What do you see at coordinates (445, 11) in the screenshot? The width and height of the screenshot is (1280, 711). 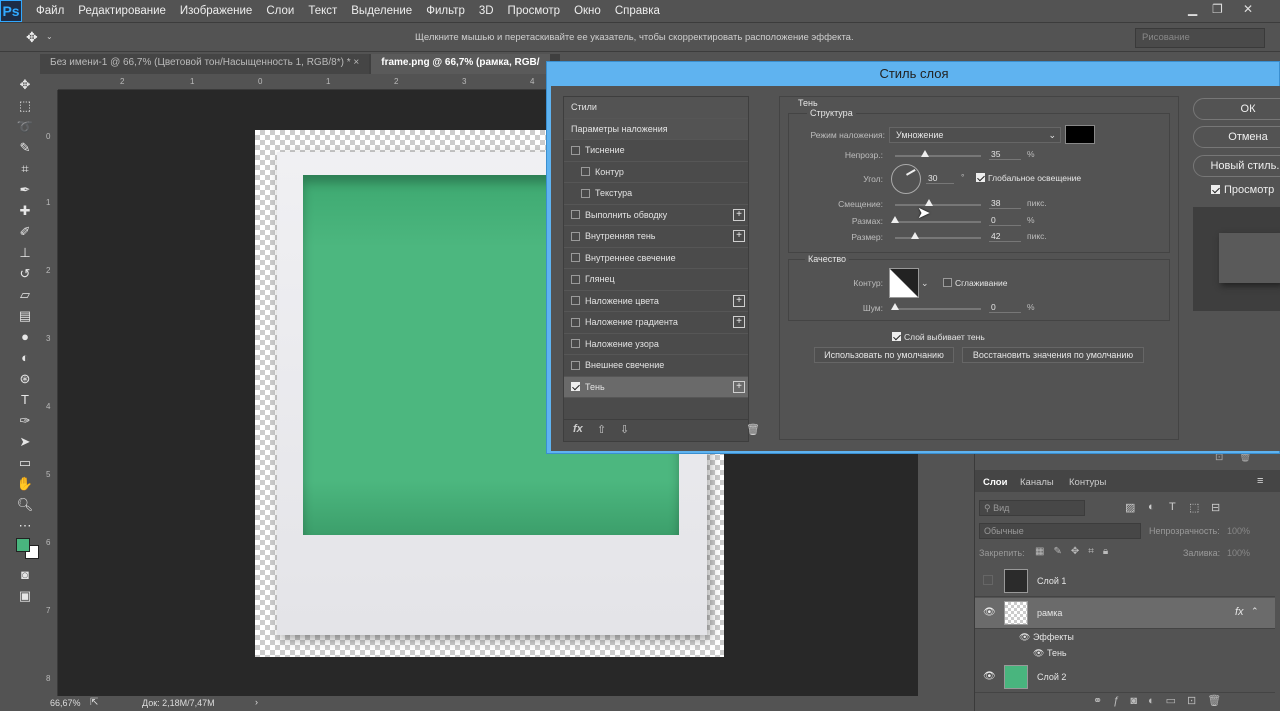 I see `menu-filter: Фильтр` at bounding box center [445, 11].